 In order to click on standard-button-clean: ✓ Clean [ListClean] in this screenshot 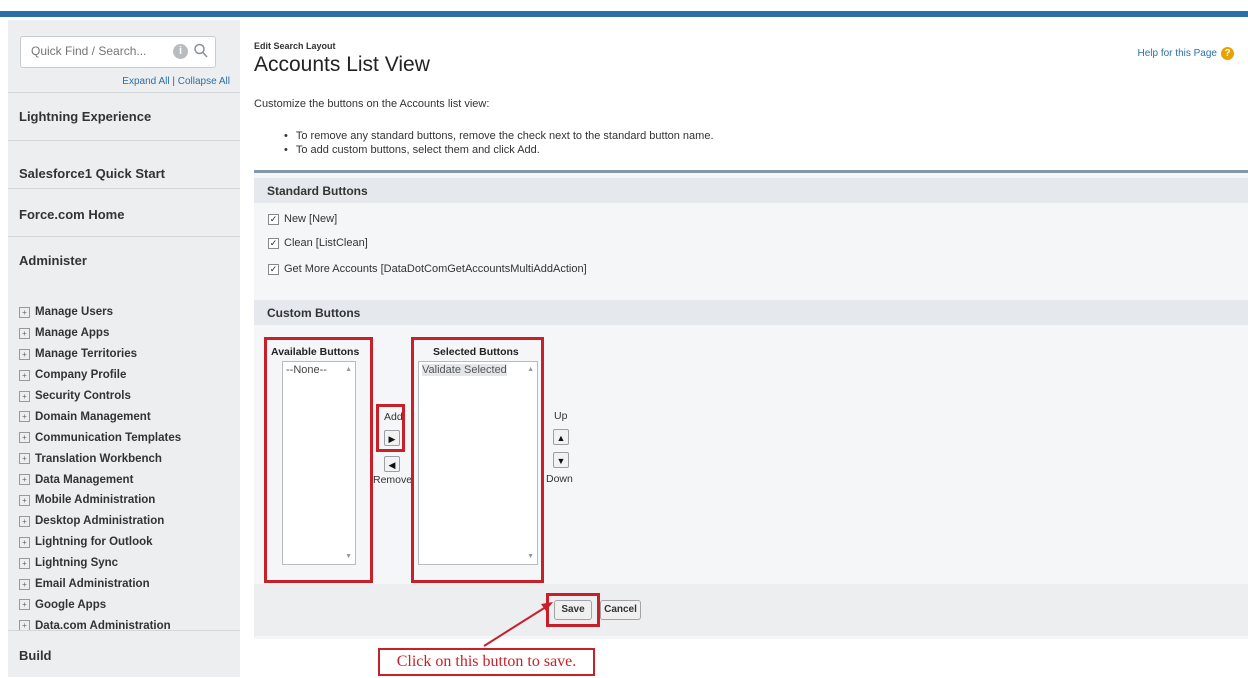, I will do `click(318, 243)`.